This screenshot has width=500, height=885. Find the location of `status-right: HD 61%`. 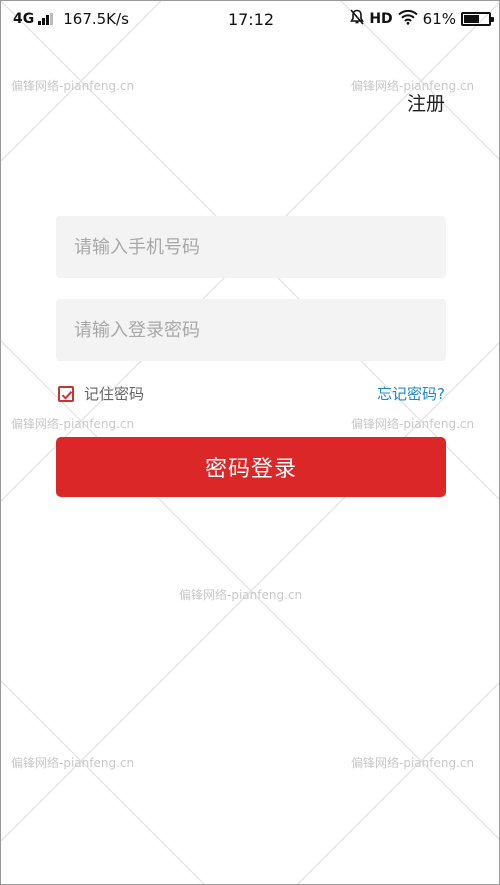

status-right: HD 61% is located at coordinates (422, 19).